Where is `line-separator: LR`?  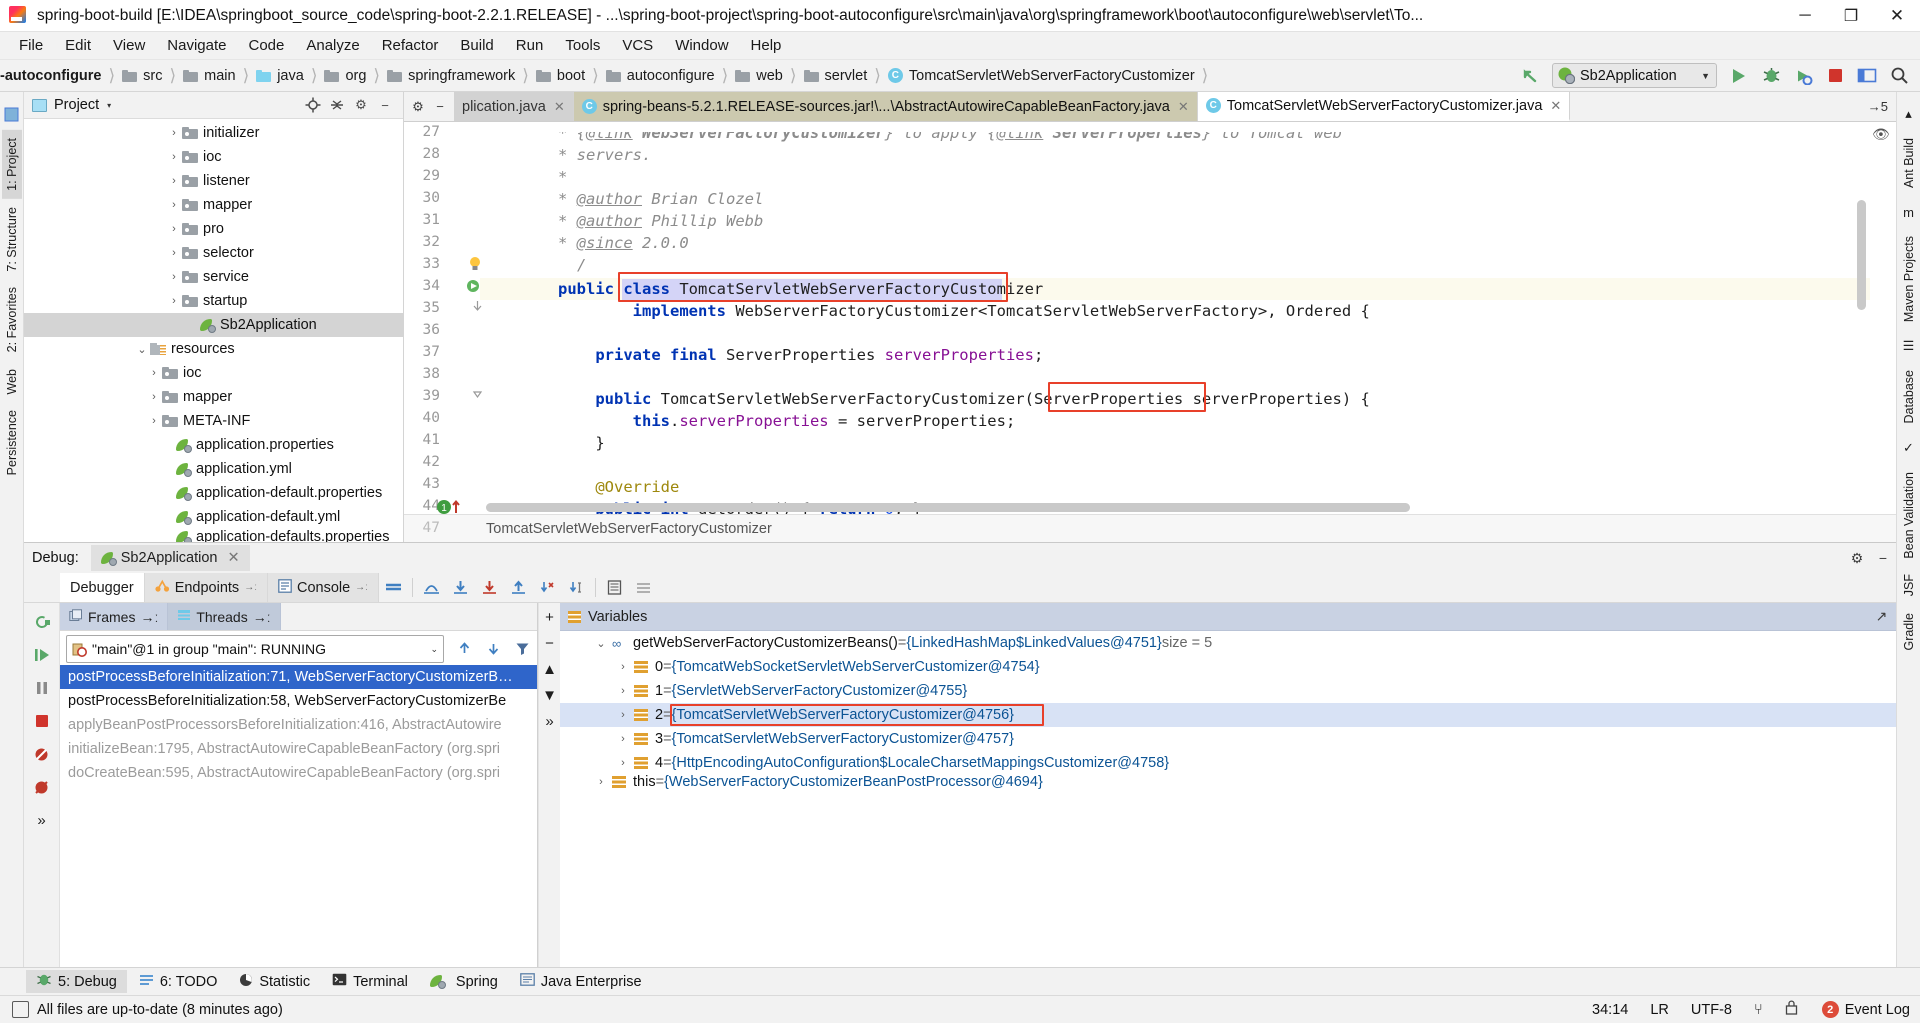 line-separator: LR is located at coordinates (1659, 1010).